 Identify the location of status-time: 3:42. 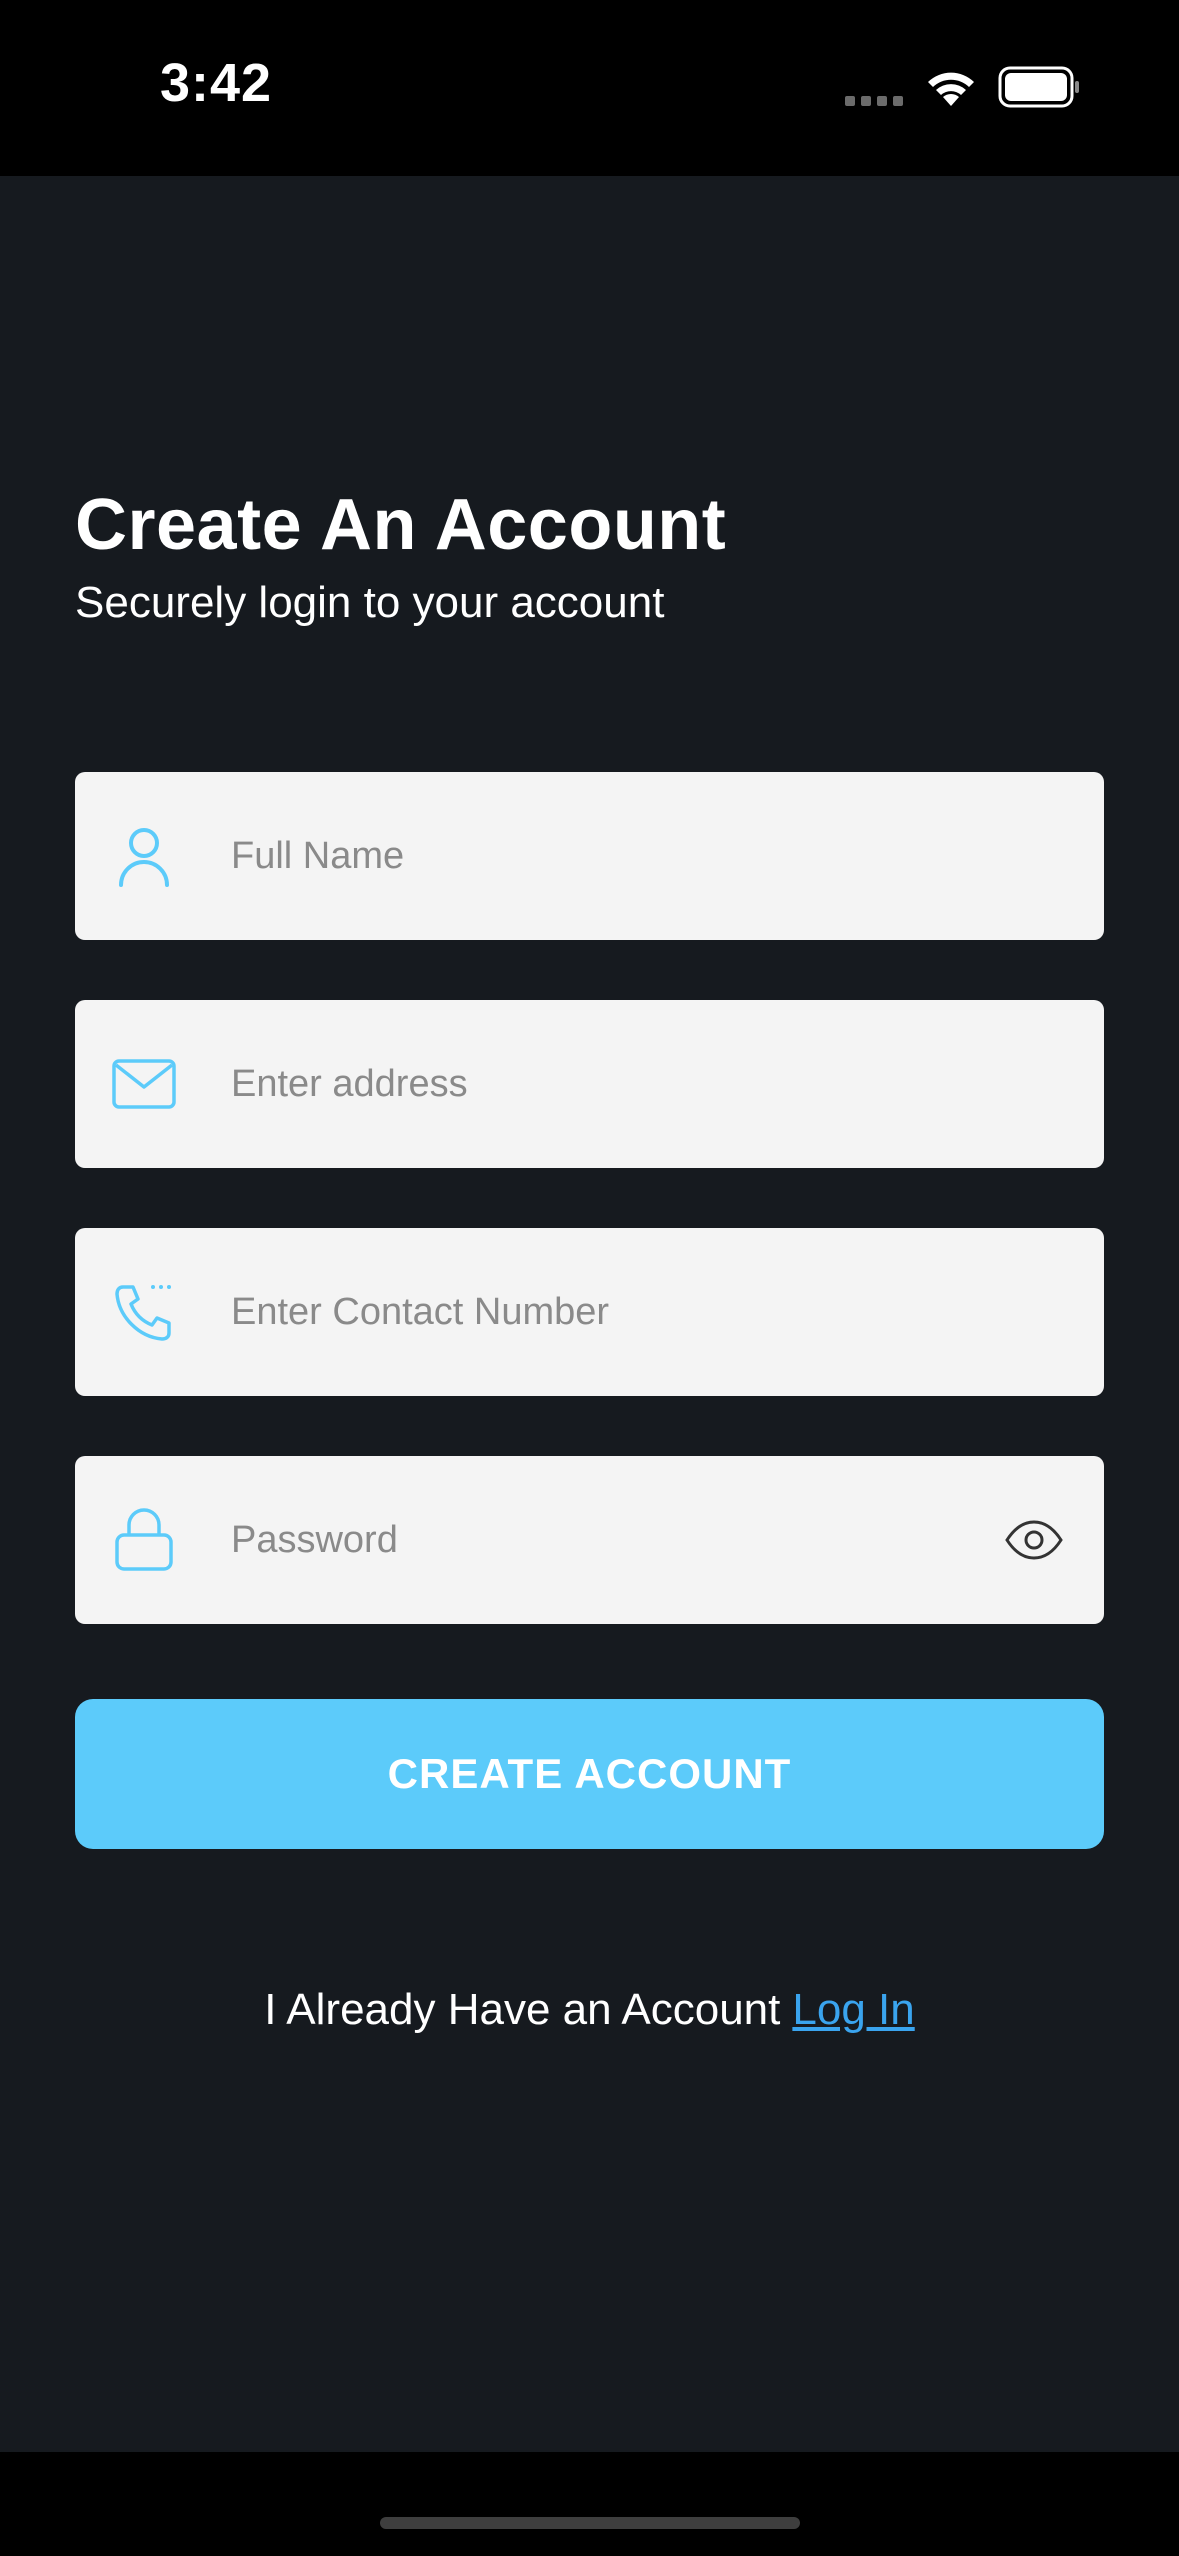
(216, 83).